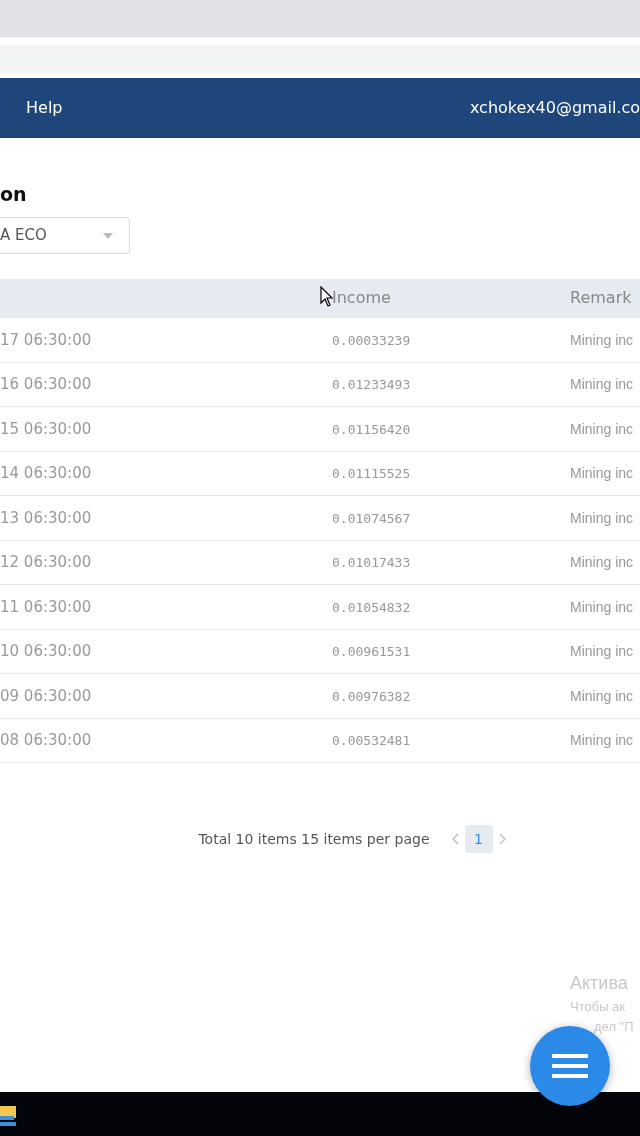 The height and width of the screenshot is (1136, 640). I want to click on table-cell: 0.00976382, so click(371, 696).